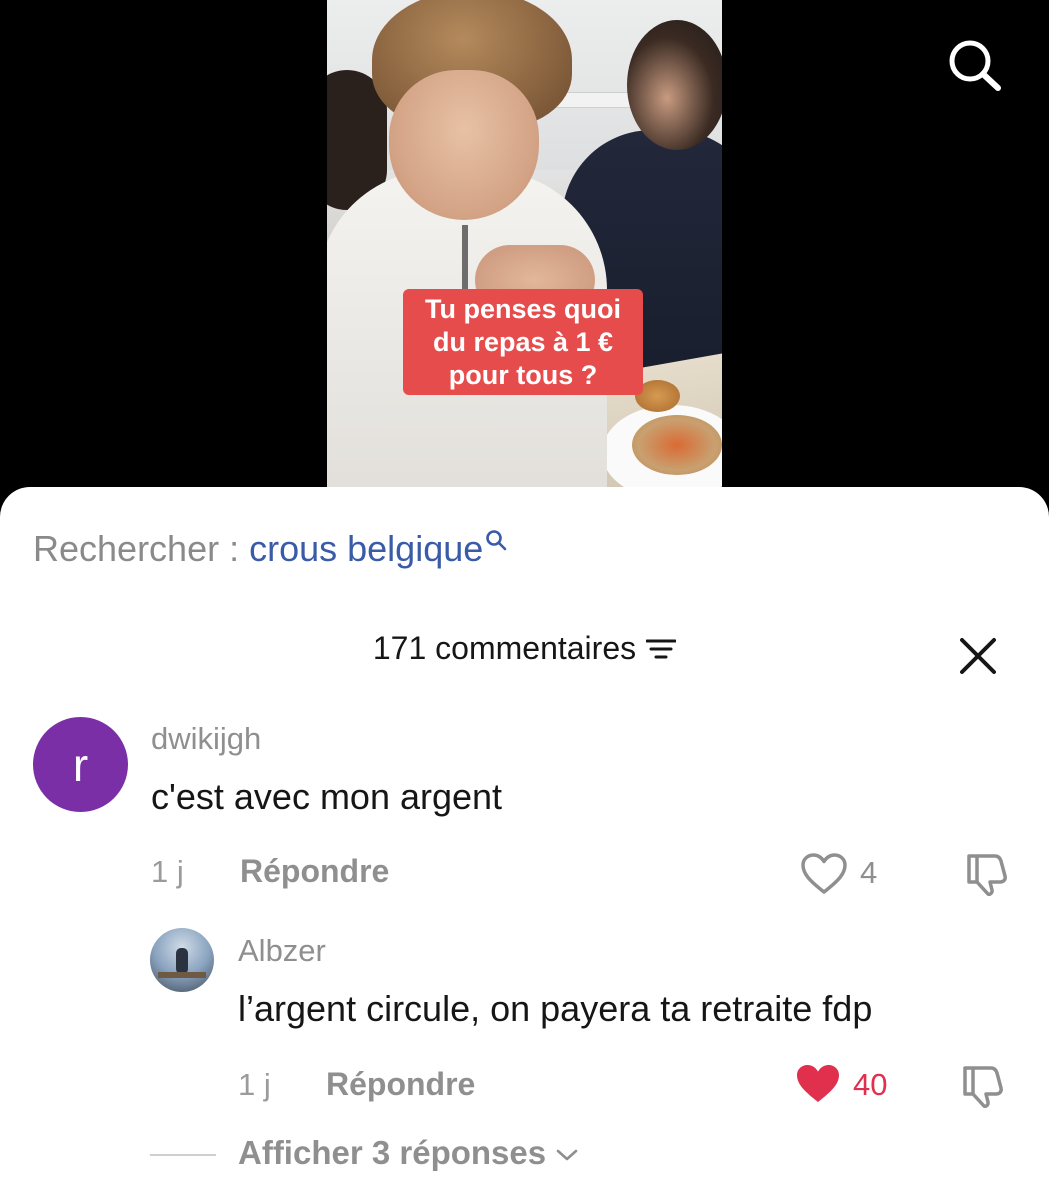 The height and width of the screenshot is (1200, 1049). Describe the element at coordinates (818, 1084) in the screenshot. I see `heart-filled-icon` at that location.